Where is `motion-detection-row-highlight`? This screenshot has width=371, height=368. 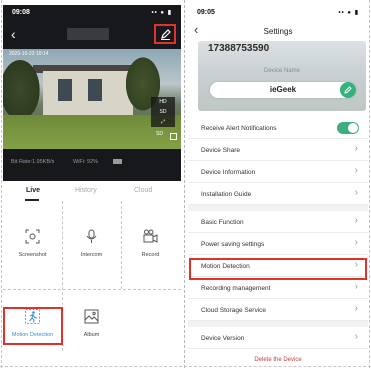 motion-detection-row-highlight is located at coordinates (278, 269).